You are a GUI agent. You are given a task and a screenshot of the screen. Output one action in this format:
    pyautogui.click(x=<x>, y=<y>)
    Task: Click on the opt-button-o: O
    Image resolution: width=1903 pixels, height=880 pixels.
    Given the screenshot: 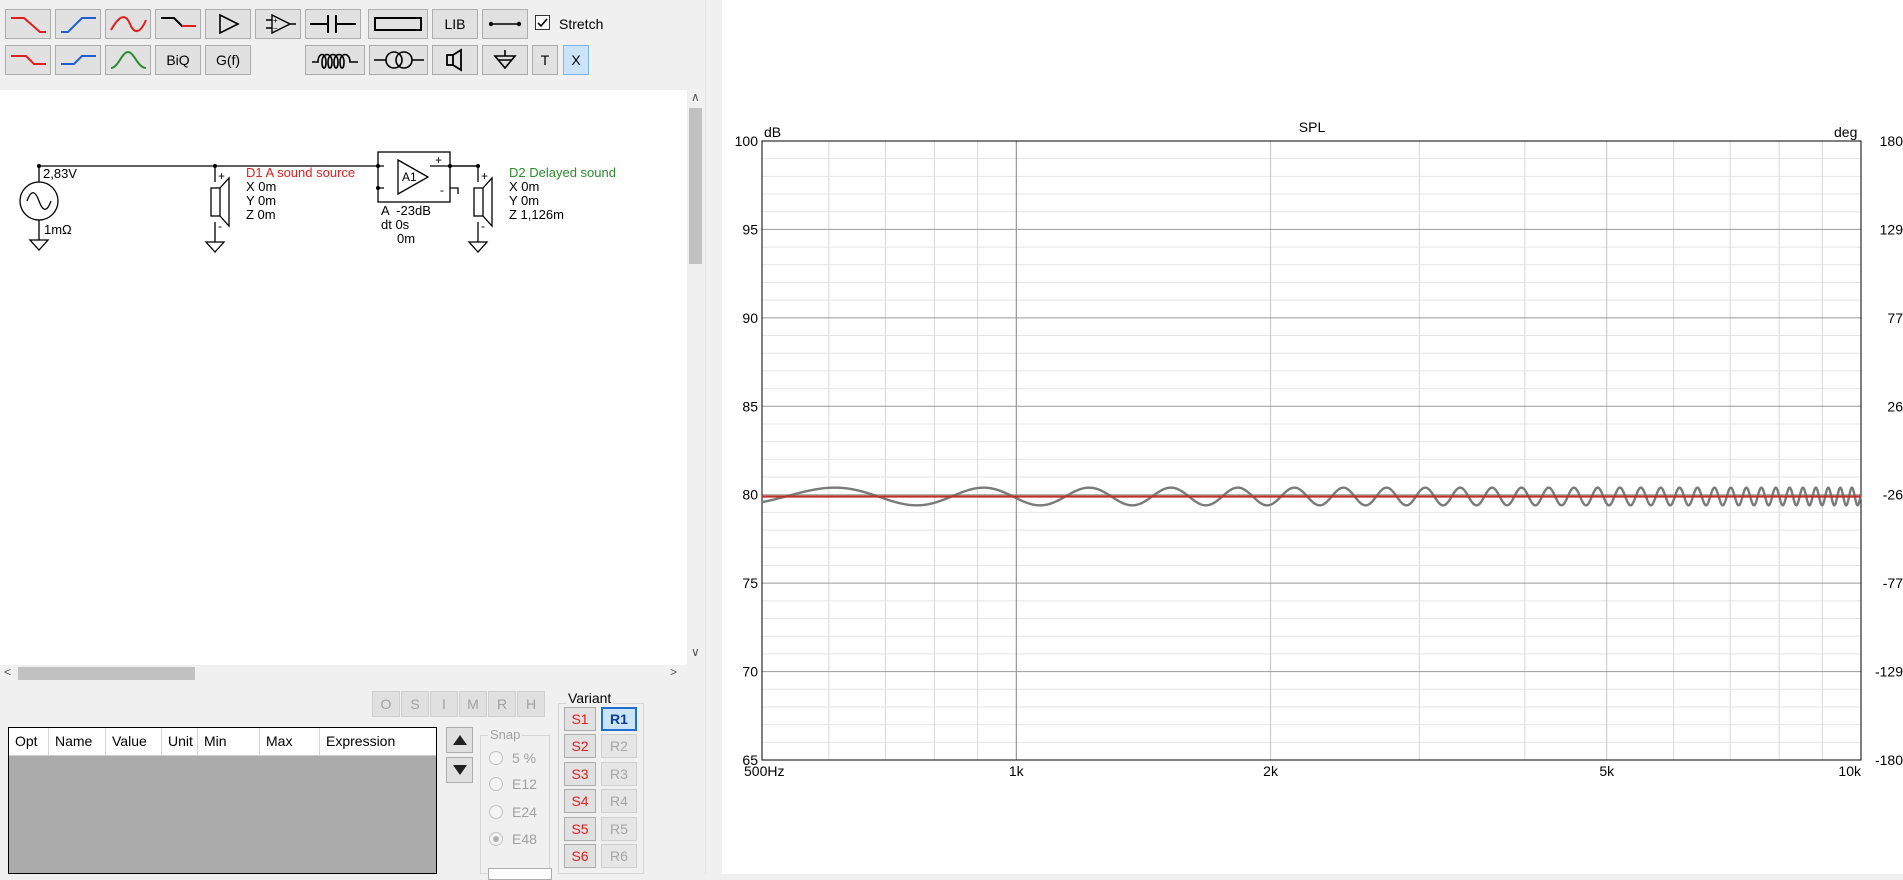 What is the action you would take?
    pyautogui.click(x=386, y=704)
    